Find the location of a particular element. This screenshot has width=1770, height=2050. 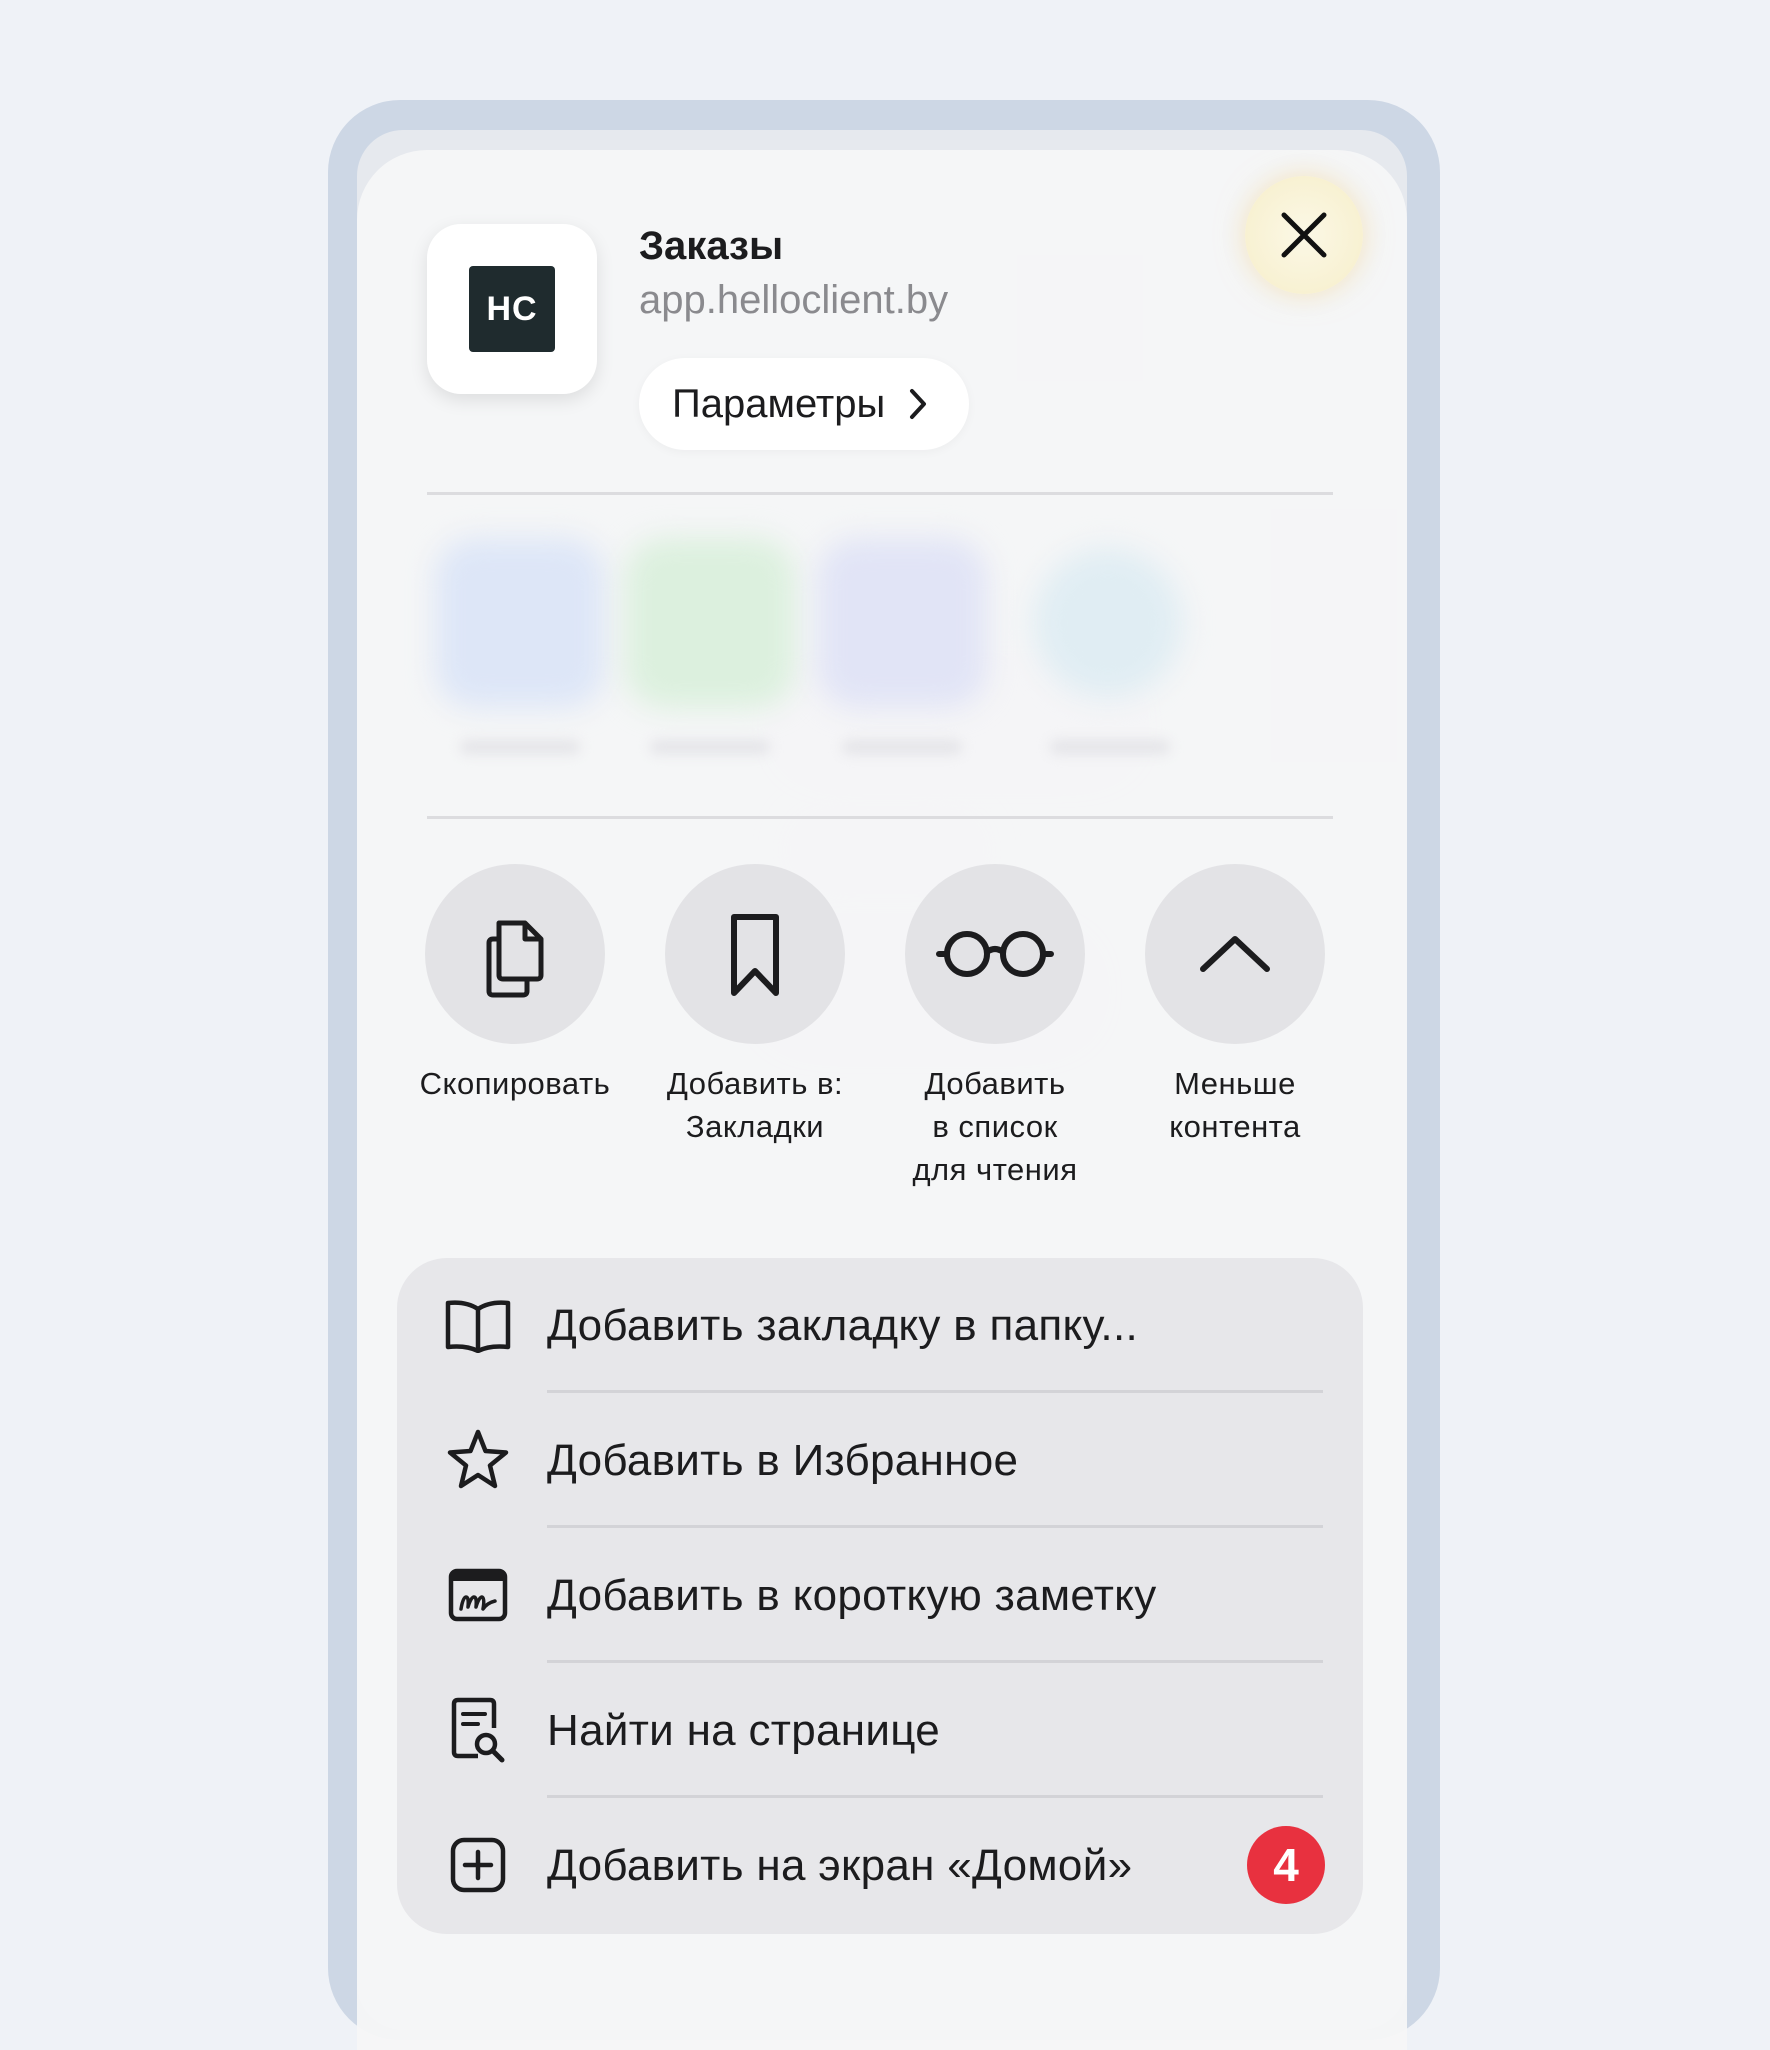

action-bookmark-circle is located at coordinates (755, 954).